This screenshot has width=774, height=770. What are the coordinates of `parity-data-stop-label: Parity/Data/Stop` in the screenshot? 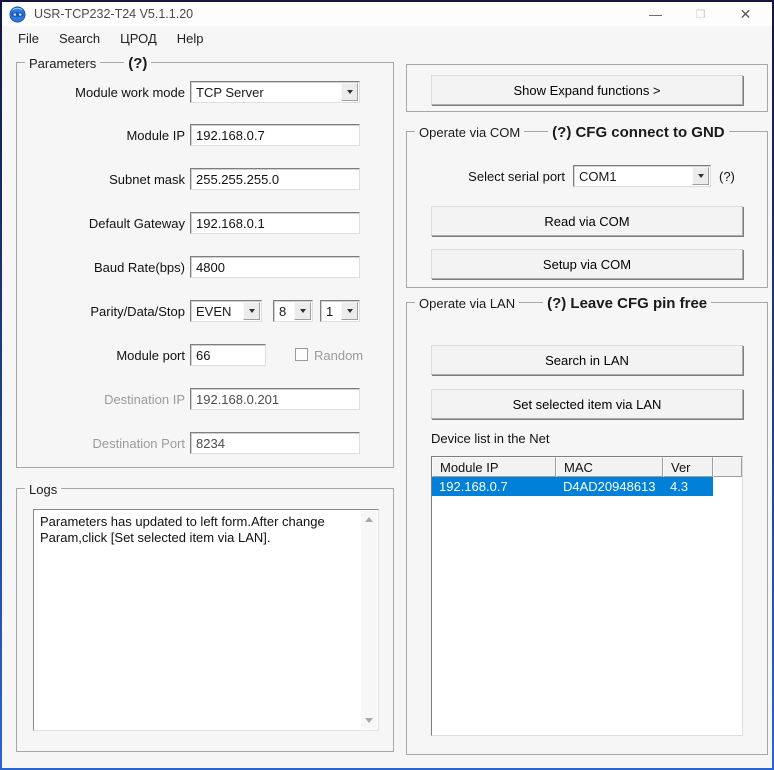 It's located at (137, 311).